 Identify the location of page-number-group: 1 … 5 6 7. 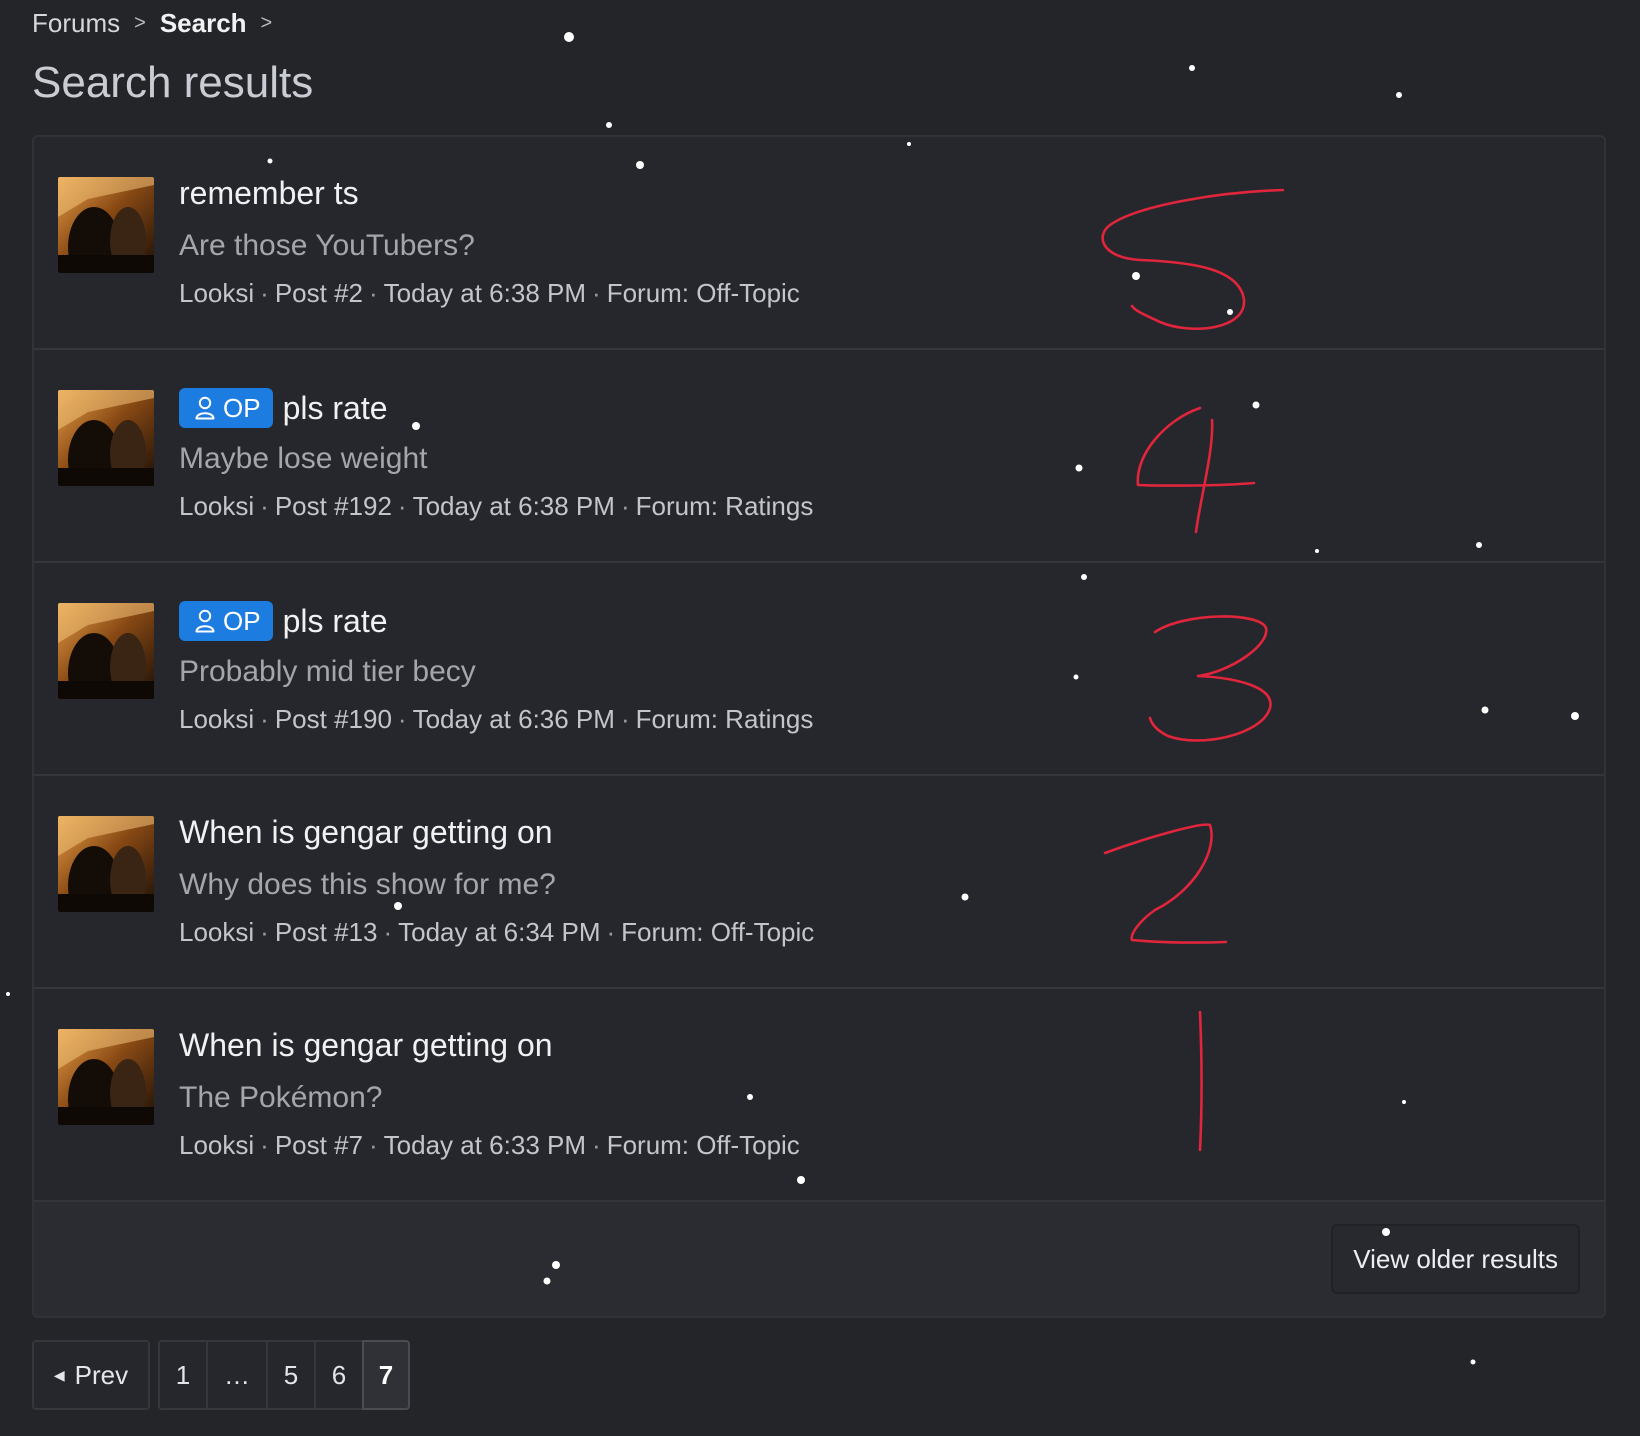
(284, 1375).